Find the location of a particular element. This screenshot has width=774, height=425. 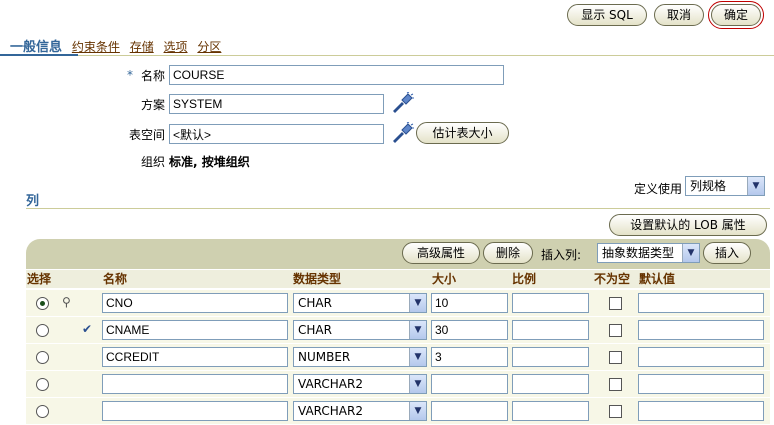

columns-divider is located at coordinates (398, 208).